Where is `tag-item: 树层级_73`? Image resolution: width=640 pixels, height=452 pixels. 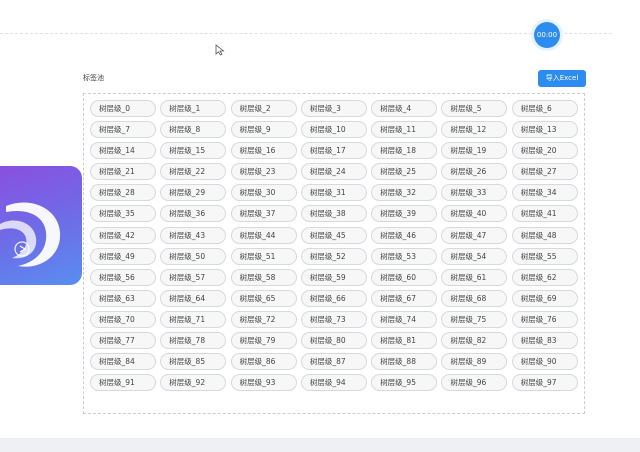
tag-item: 树层级_73 is located at coordinates (333, 319).